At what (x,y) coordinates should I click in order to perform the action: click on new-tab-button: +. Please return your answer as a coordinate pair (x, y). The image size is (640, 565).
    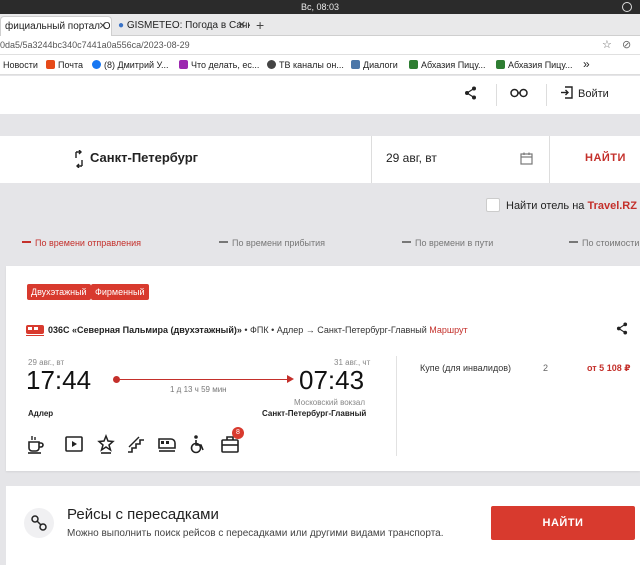
    Looking at the image, I should click on (260, 25).